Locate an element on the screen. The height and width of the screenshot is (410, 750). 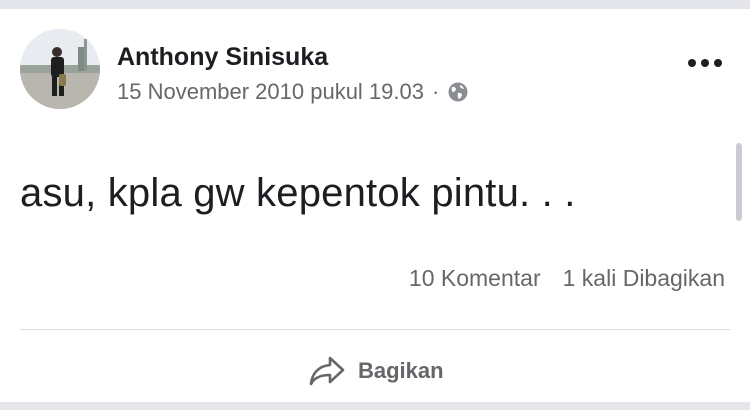
share-button: Bagikan is located at coordinates (376, 371).